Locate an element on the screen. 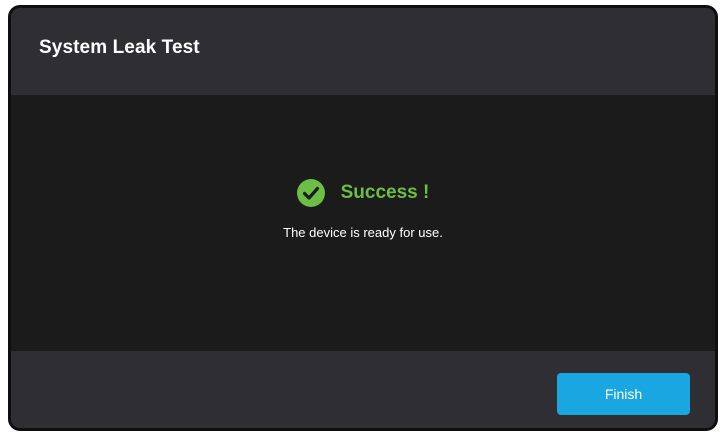  status-text: Success ! is located at coordinates (385, 192).